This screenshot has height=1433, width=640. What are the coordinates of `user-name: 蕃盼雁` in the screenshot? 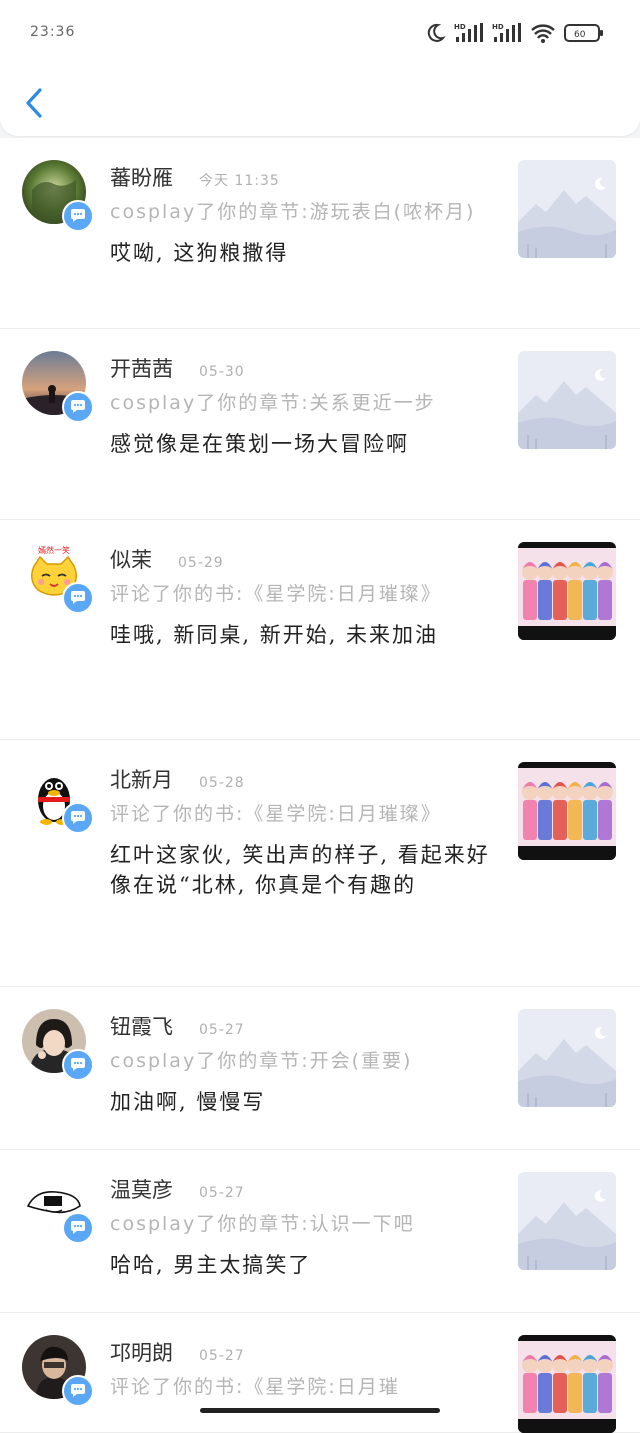 It's located at (141, 177).